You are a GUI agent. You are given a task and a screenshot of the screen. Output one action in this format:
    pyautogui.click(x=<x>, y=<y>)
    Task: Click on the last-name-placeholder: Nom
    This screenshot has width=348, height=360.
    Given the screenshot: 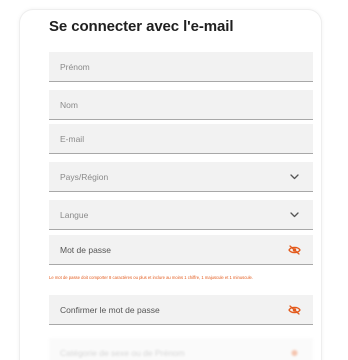 What is the action you would take?
    pyautogui.click(x=69, y=104)
    